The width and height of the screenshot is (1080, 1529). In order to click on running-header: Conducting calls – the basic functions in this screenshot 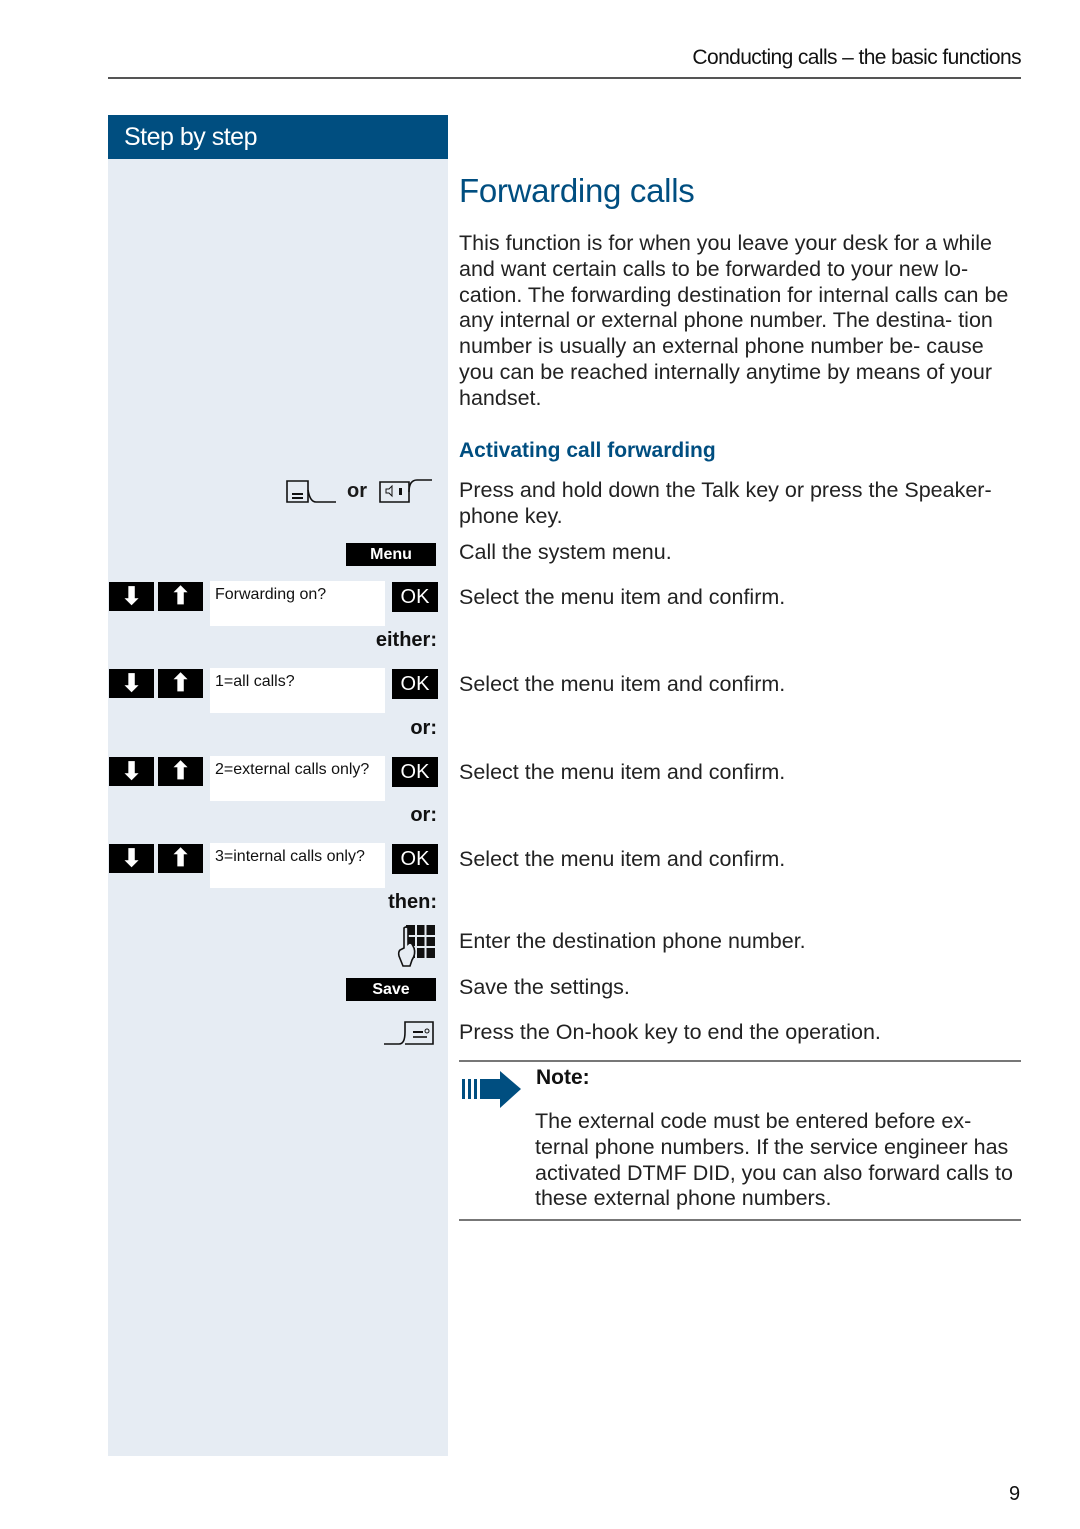, I will do `click(856, 57)`.